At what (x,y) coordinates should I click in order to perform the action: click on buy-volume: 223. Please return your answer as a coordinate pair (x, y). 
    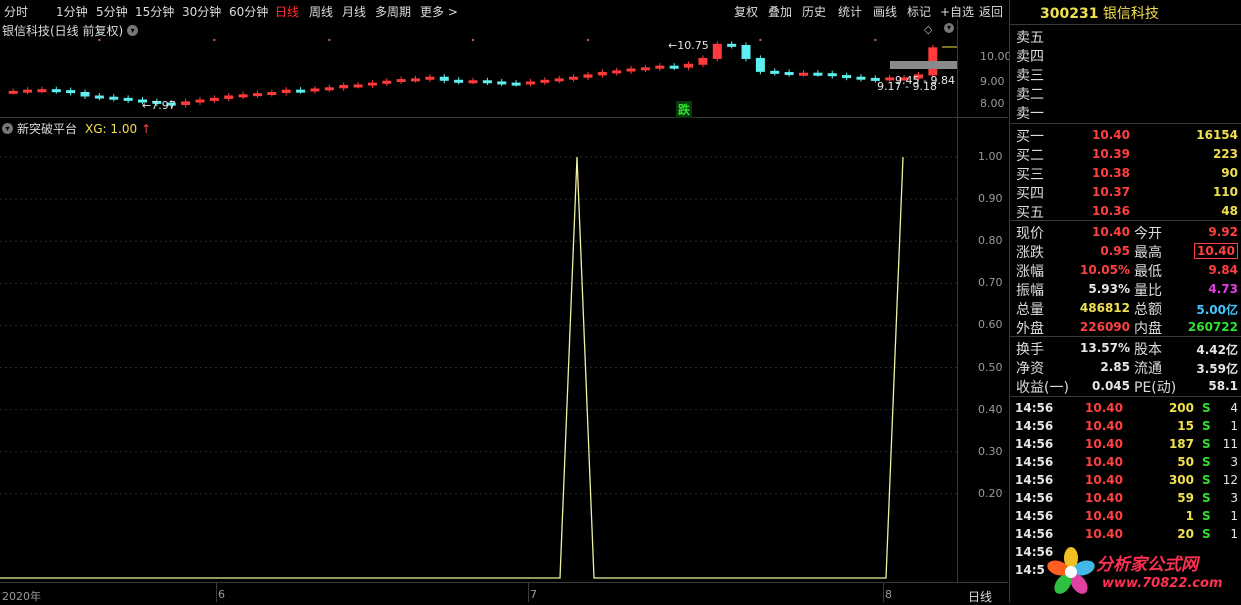
    Looking at the image, I should click on (1225, 154).